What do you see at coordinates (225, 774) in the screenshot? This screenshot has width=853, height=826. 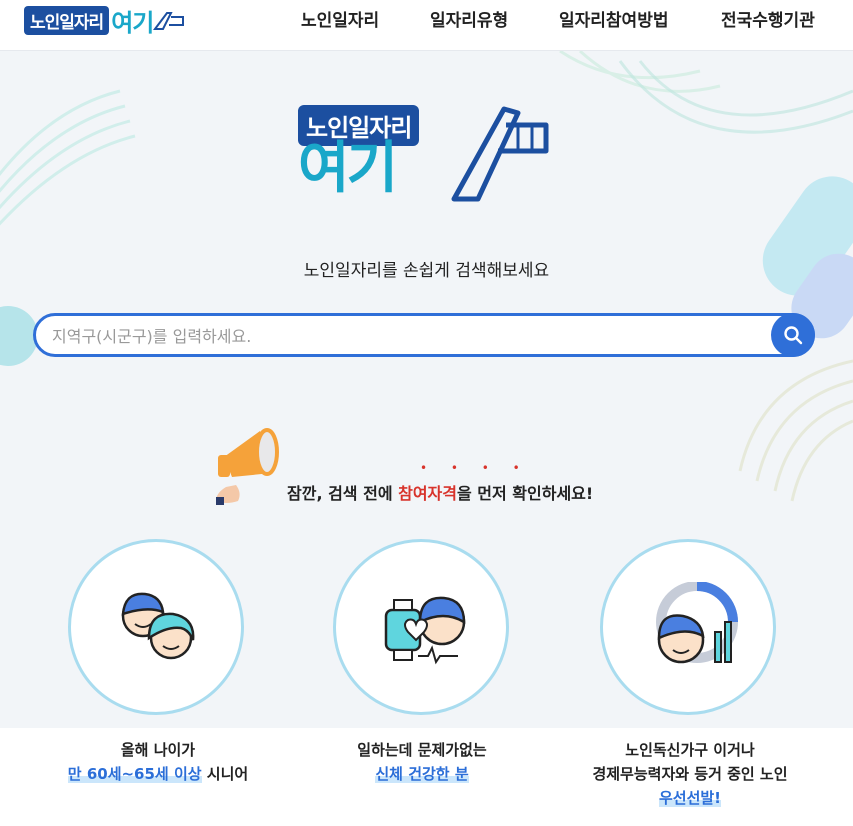 I see `age-post: 시니어` at bounding box center [225, 774].